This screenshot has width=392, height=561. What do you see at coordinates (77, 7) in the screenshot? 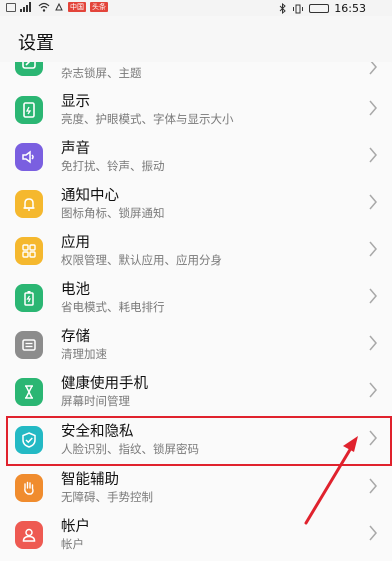
I see `status-badge-news: 中国` at bounding box center [77, 7].